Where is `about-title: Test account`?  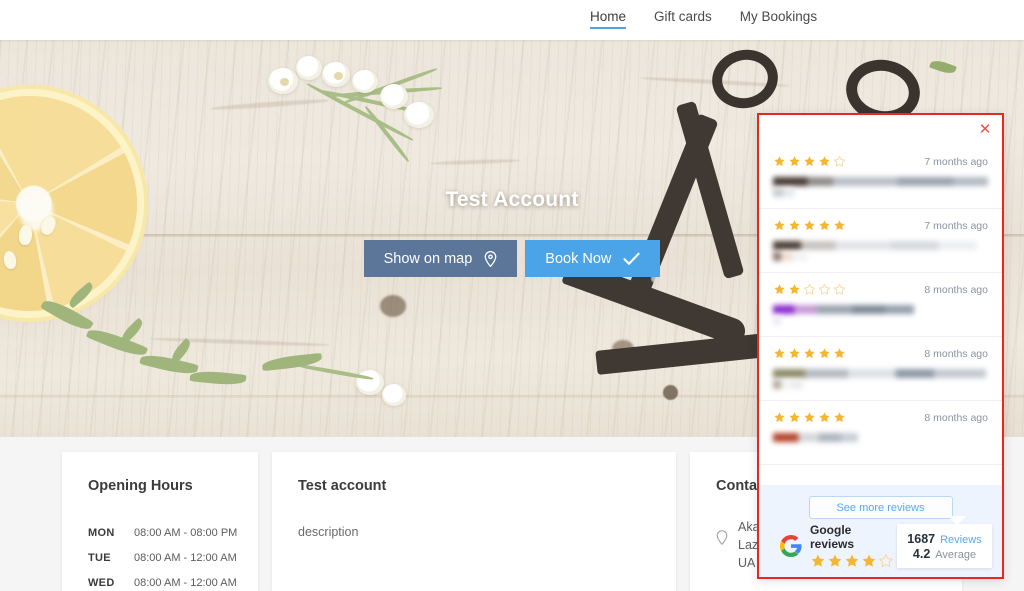 about-title: Test account is located at coordinates (342, 486).